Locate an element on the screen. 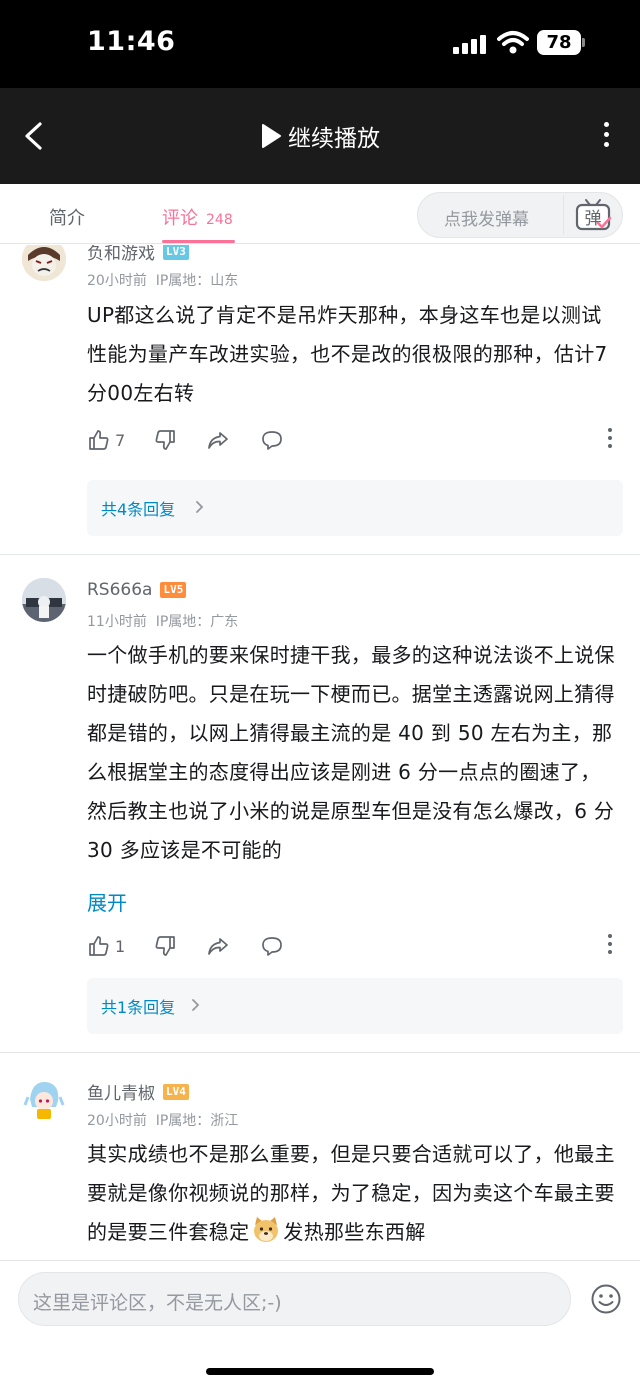 The width and height of the screenshot is (640, 1387). tab-comments-label: 评论 is located at coordinates (180, 218).